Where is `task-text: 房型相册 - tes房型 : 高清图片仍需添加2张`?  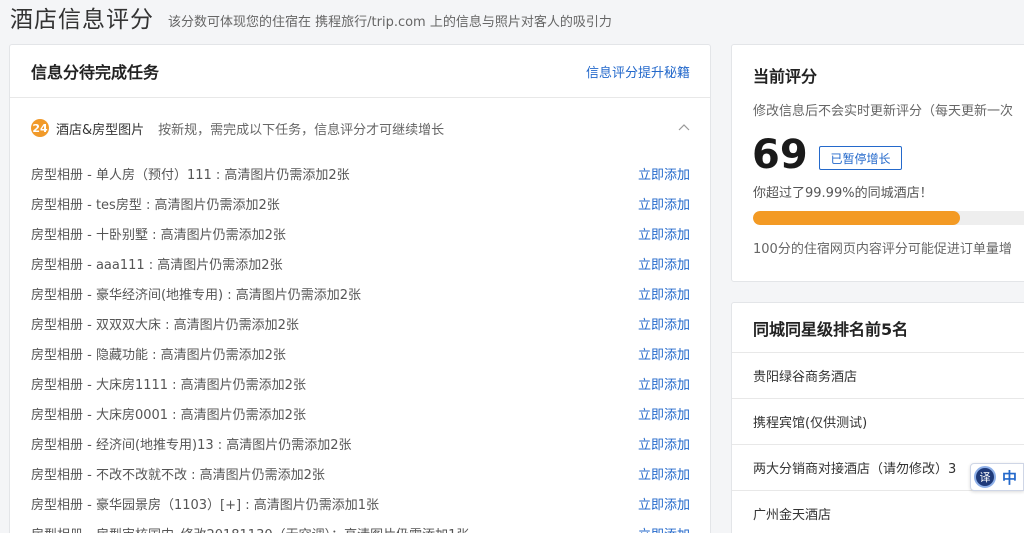 task-text: 房型相册 - tes房型 : 高清图片仍需添加2张 is located at coordinates (155, 205).